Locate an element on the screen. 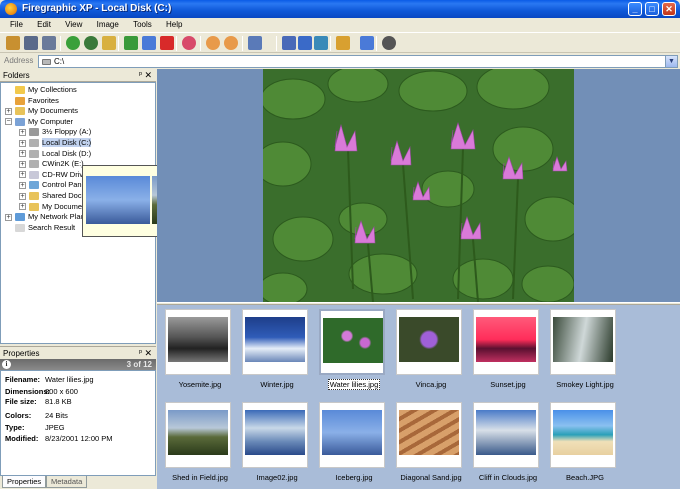 This screenshot has height=489, width=680. forward-icon is located at coordinates (91, 43).